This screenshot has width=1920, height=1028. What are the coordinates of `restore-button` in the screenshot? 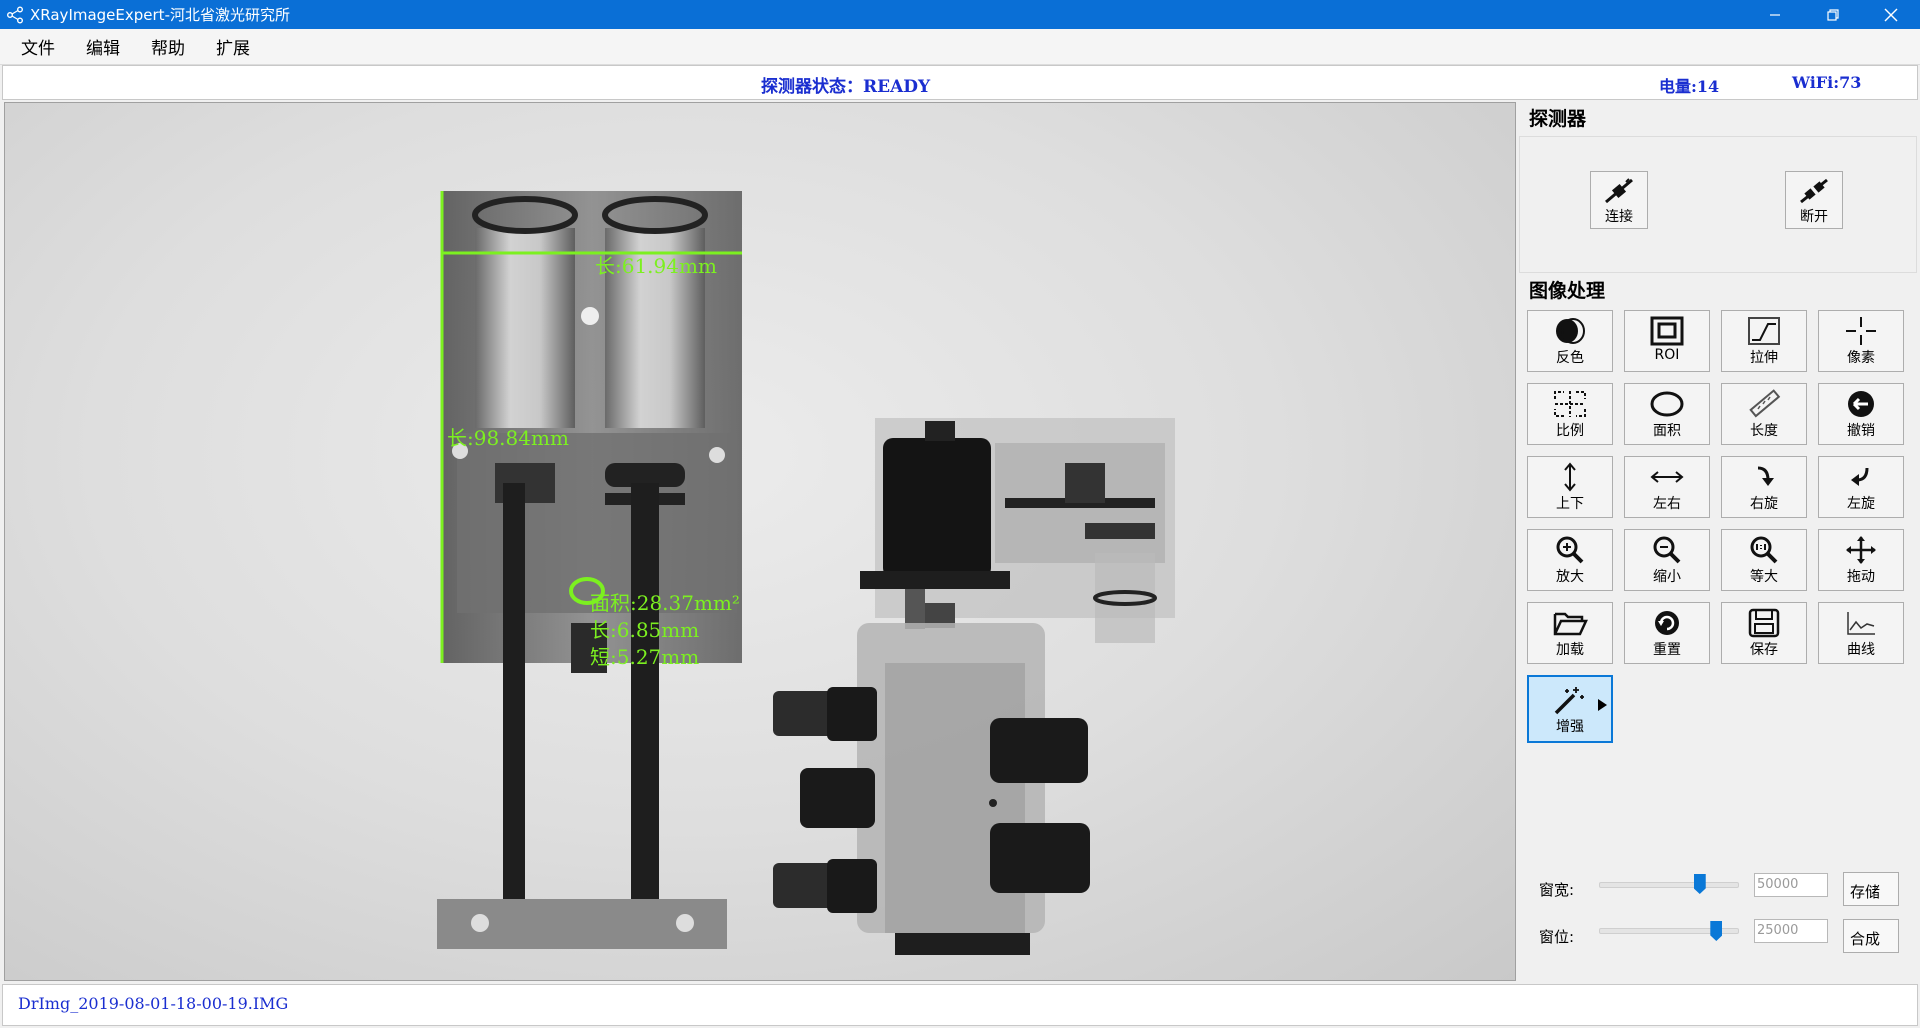 It's located at (1833, 14).